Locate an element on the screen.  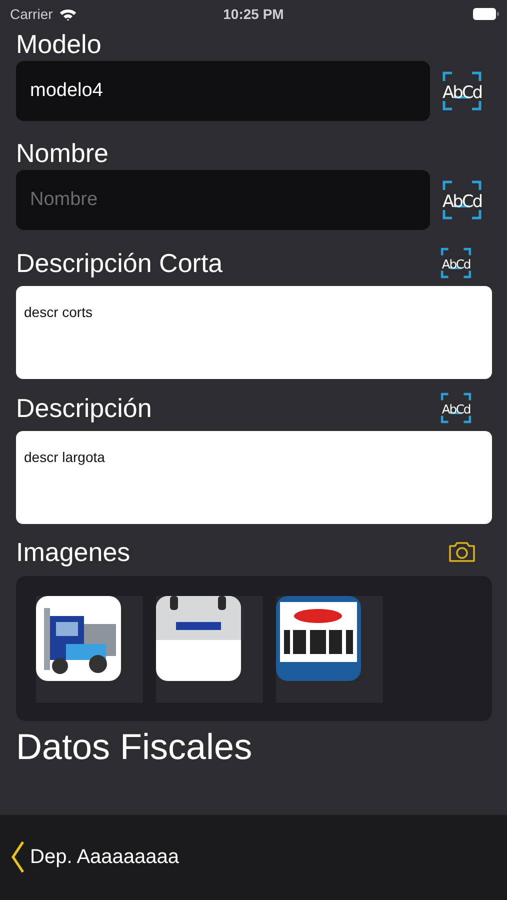
text-area: descr corts is located at coordinates (254, 332).